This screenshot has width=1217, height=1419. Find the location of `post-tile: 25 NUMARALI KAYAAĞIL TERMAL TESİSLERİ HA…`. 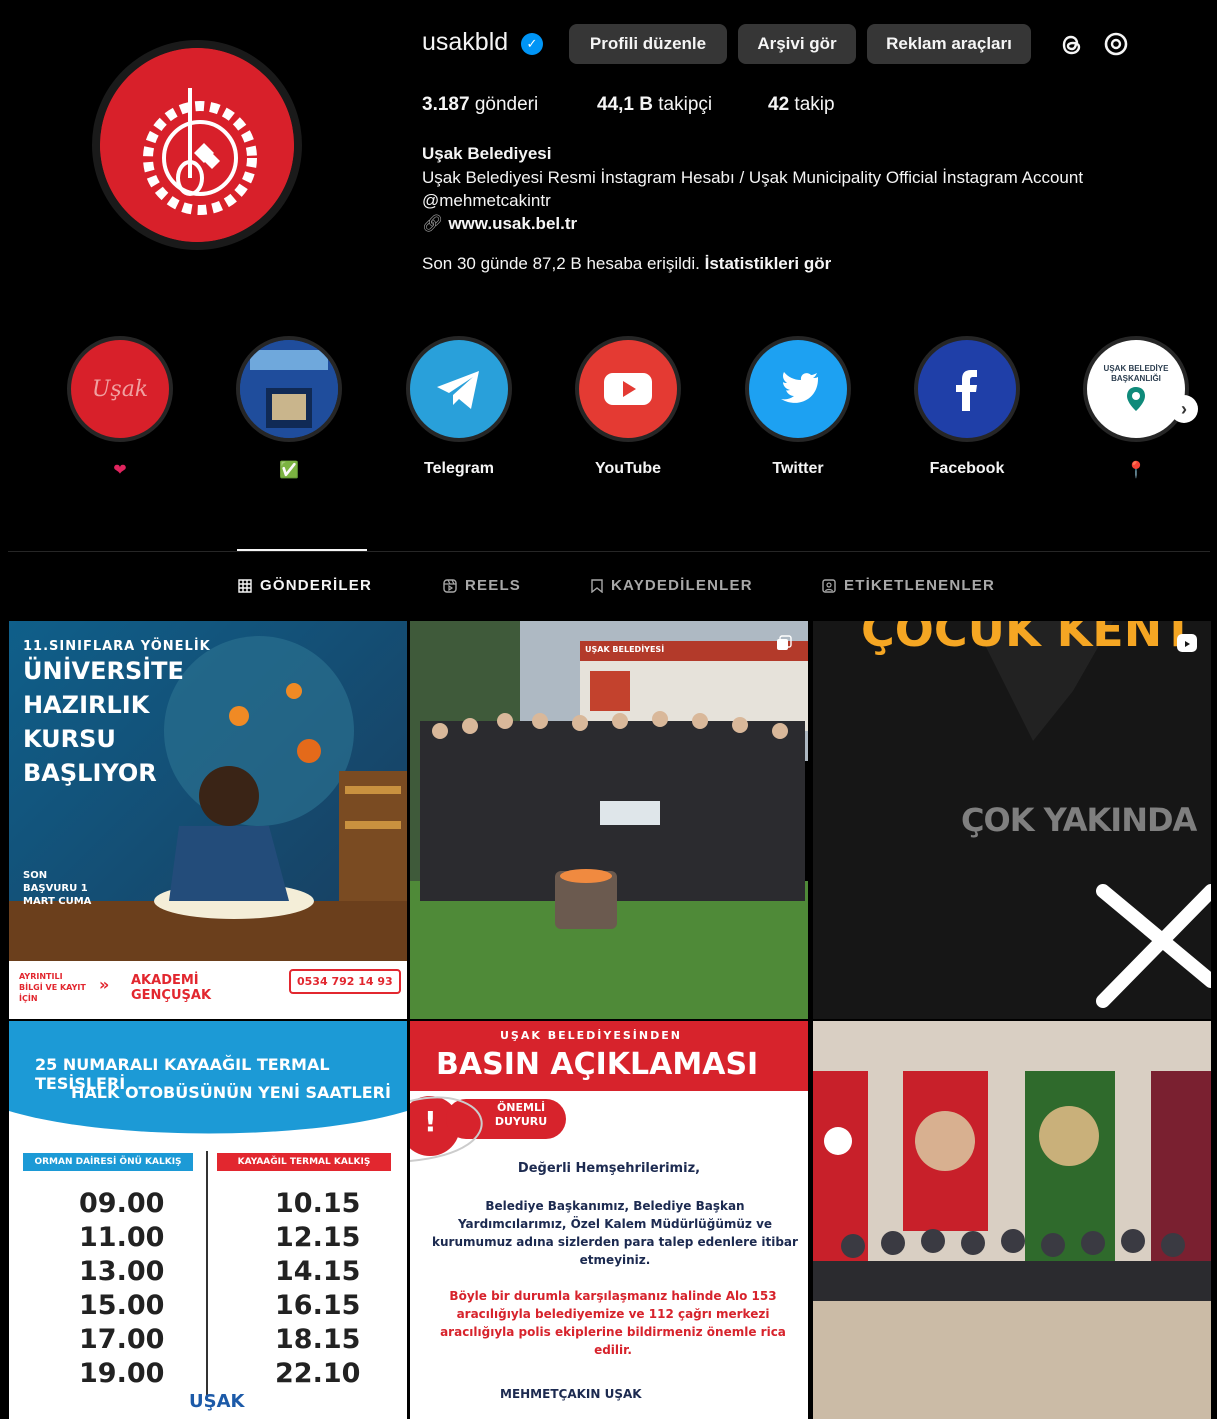

post-tile: 25 NUMARALI KAYAAĞIL TERMAL TESİSLERİ HA… is located at coordinates (208, 1220).